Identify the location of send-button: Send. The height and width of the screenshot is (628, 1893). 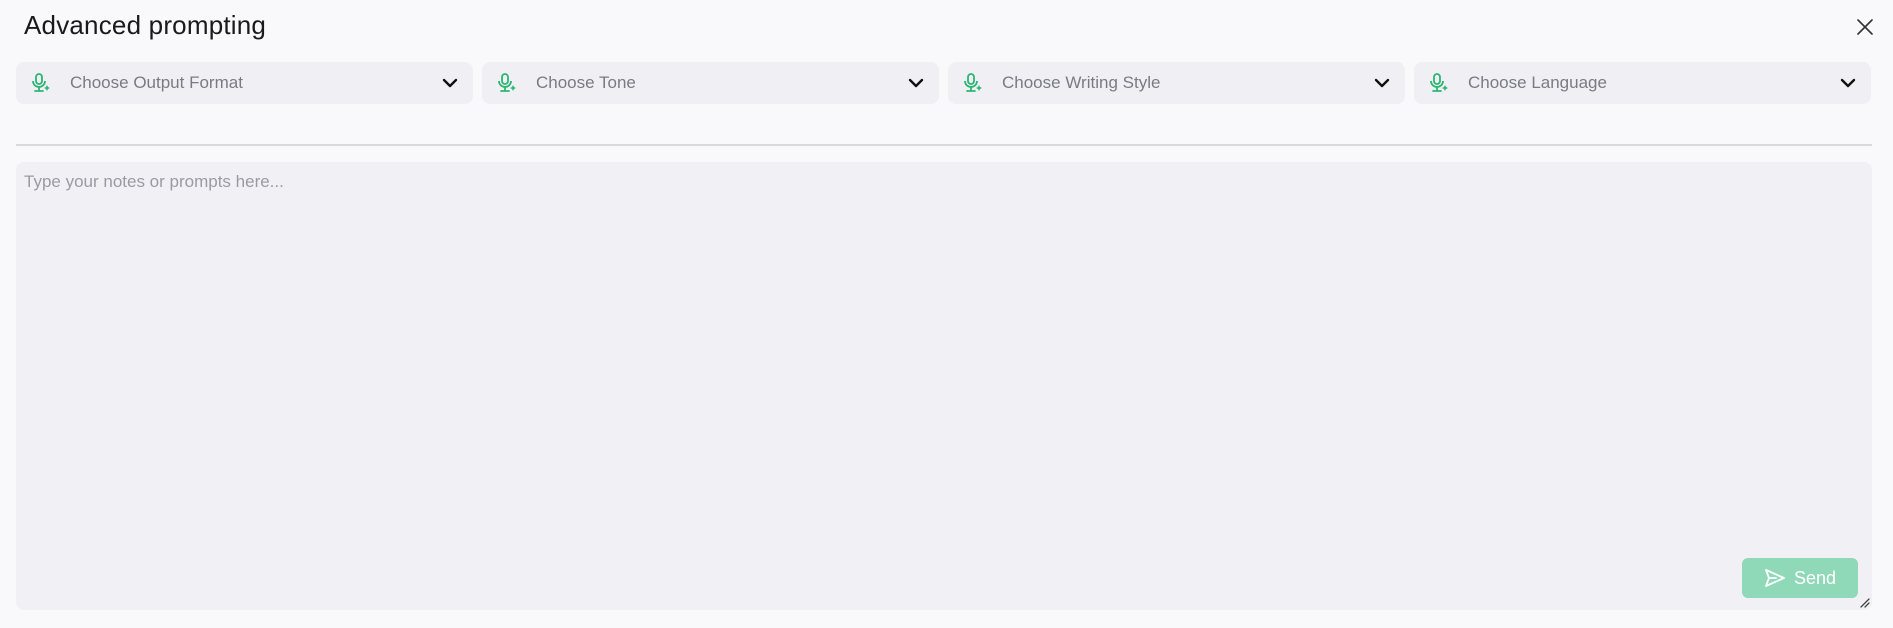
(1800, 578).